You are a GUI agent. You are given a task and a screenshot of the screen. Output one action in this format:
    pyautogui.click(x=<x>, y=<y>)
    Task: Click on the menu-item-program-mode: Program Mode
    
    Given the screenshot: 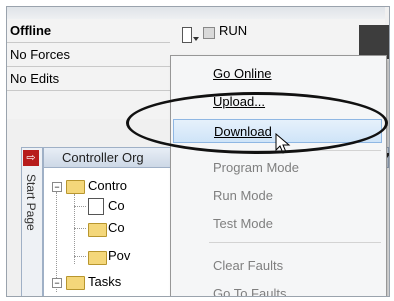 What is the action you would take?
    pyautogui.click(x=277, y=168)
    